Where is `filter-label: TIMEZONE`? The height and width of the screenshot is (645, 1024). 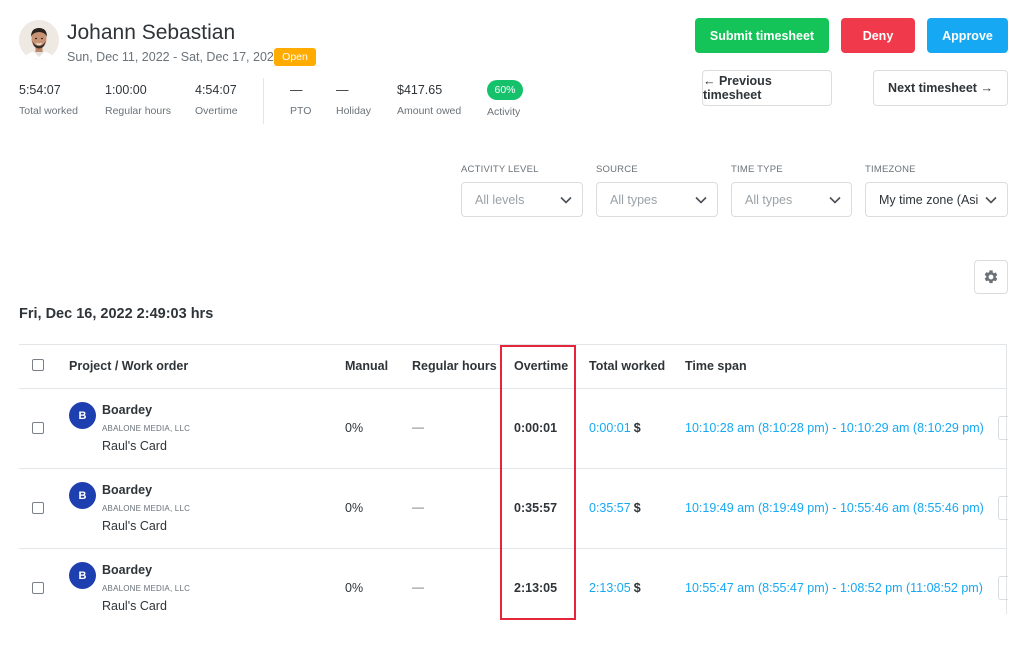
filter-label: TIMEZONE is located at coordinates (890, 169).